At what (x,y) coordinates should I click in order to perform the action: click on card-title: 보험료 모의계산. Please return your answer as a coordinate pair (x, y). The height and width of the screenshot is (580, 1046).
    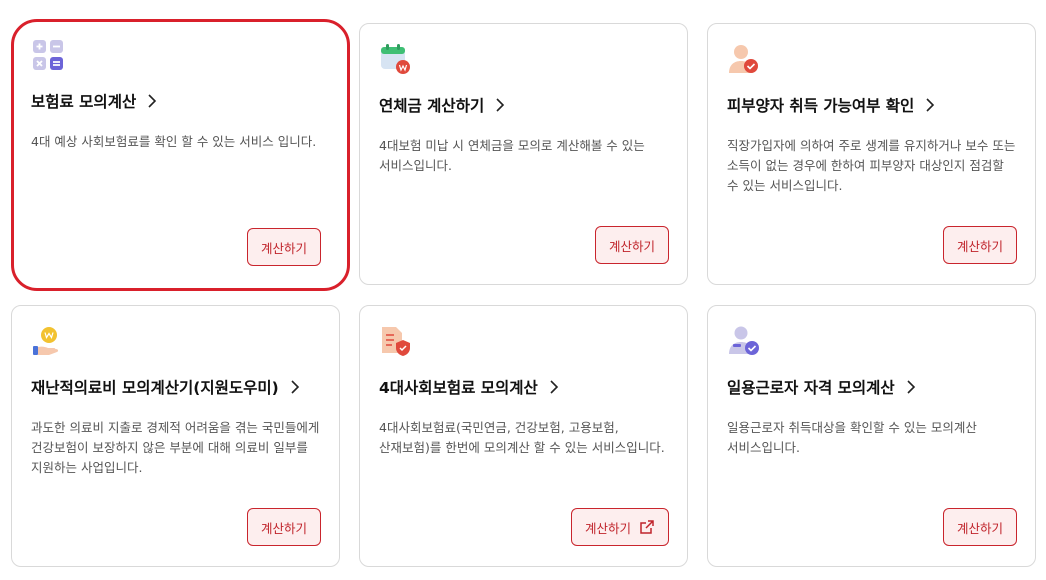
    Looking at the image, I should click on (84, 102).